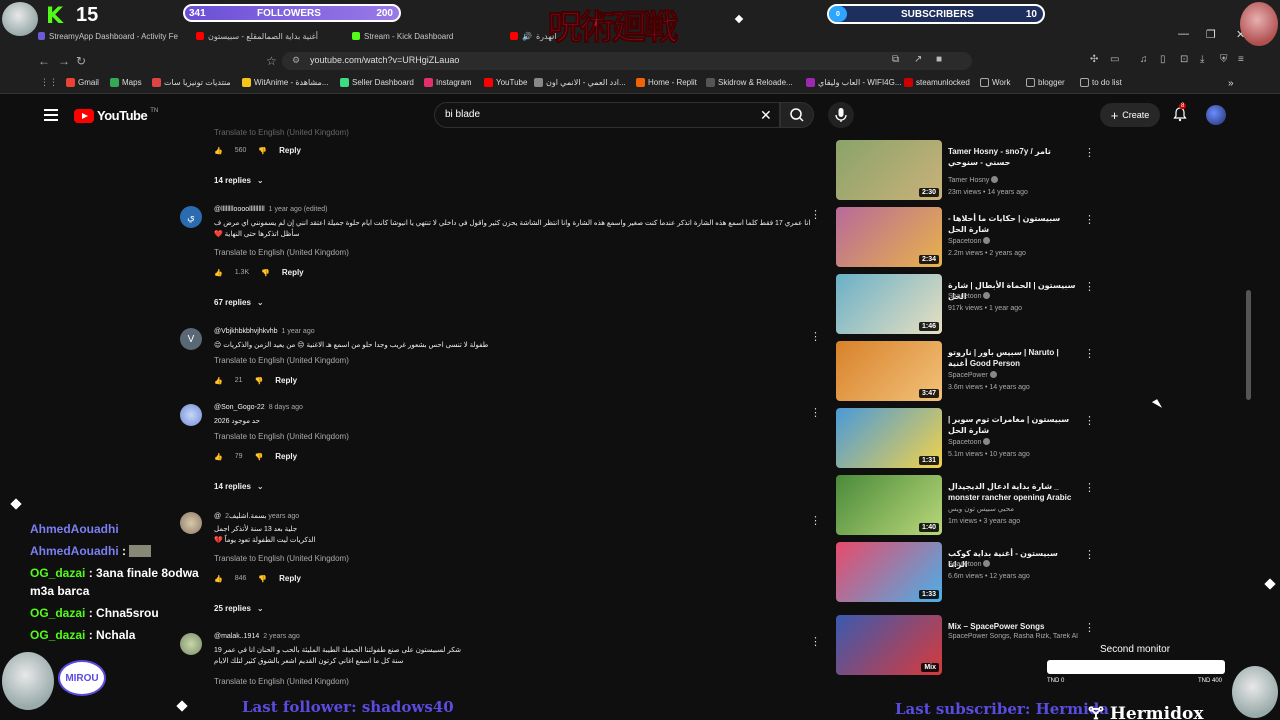 The image size is (1280, 720). Describe the element at coordinates (448, 82) in the screenshot. I see `bookmark-instagram: Instagram` at that location.